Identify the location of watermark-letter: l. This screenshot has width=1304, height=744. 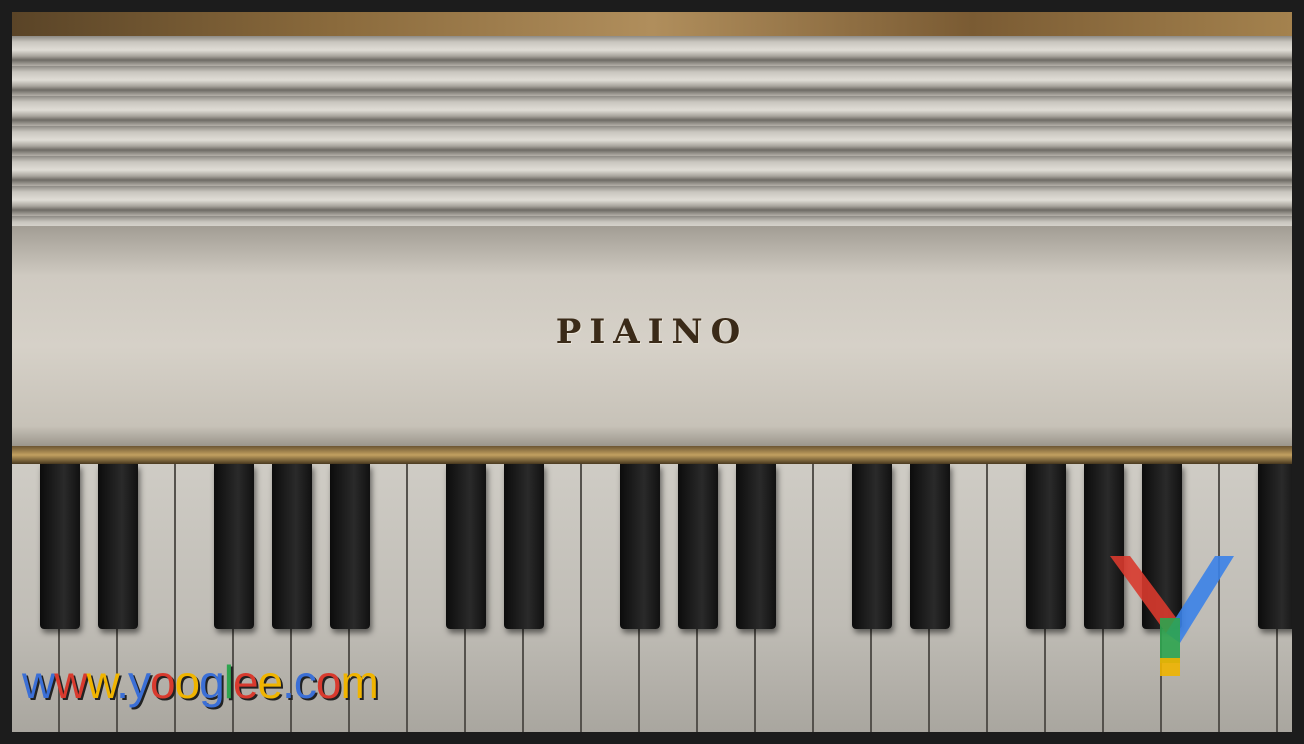
(228, 682).